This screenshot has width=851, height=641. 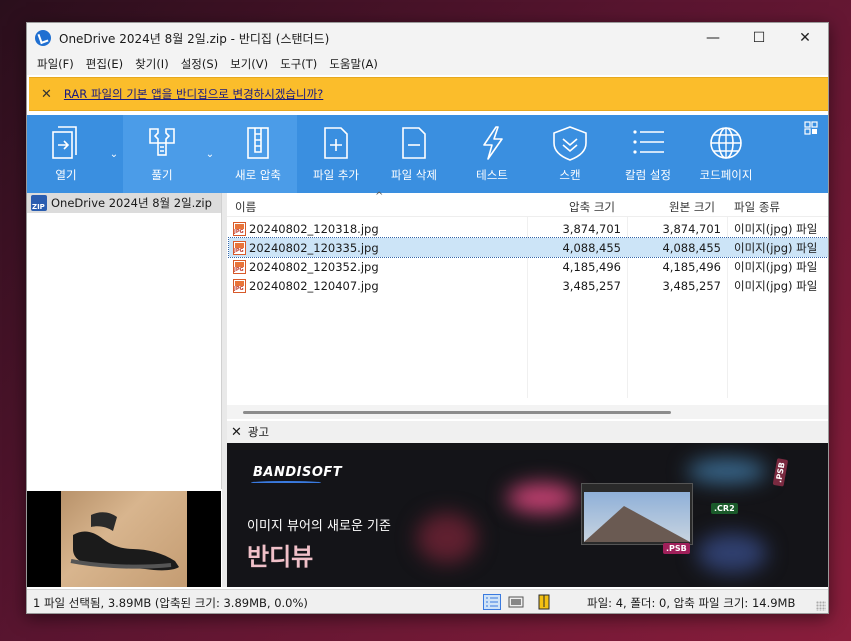 I want to click on extract-icon, so click(x=162, y=142).